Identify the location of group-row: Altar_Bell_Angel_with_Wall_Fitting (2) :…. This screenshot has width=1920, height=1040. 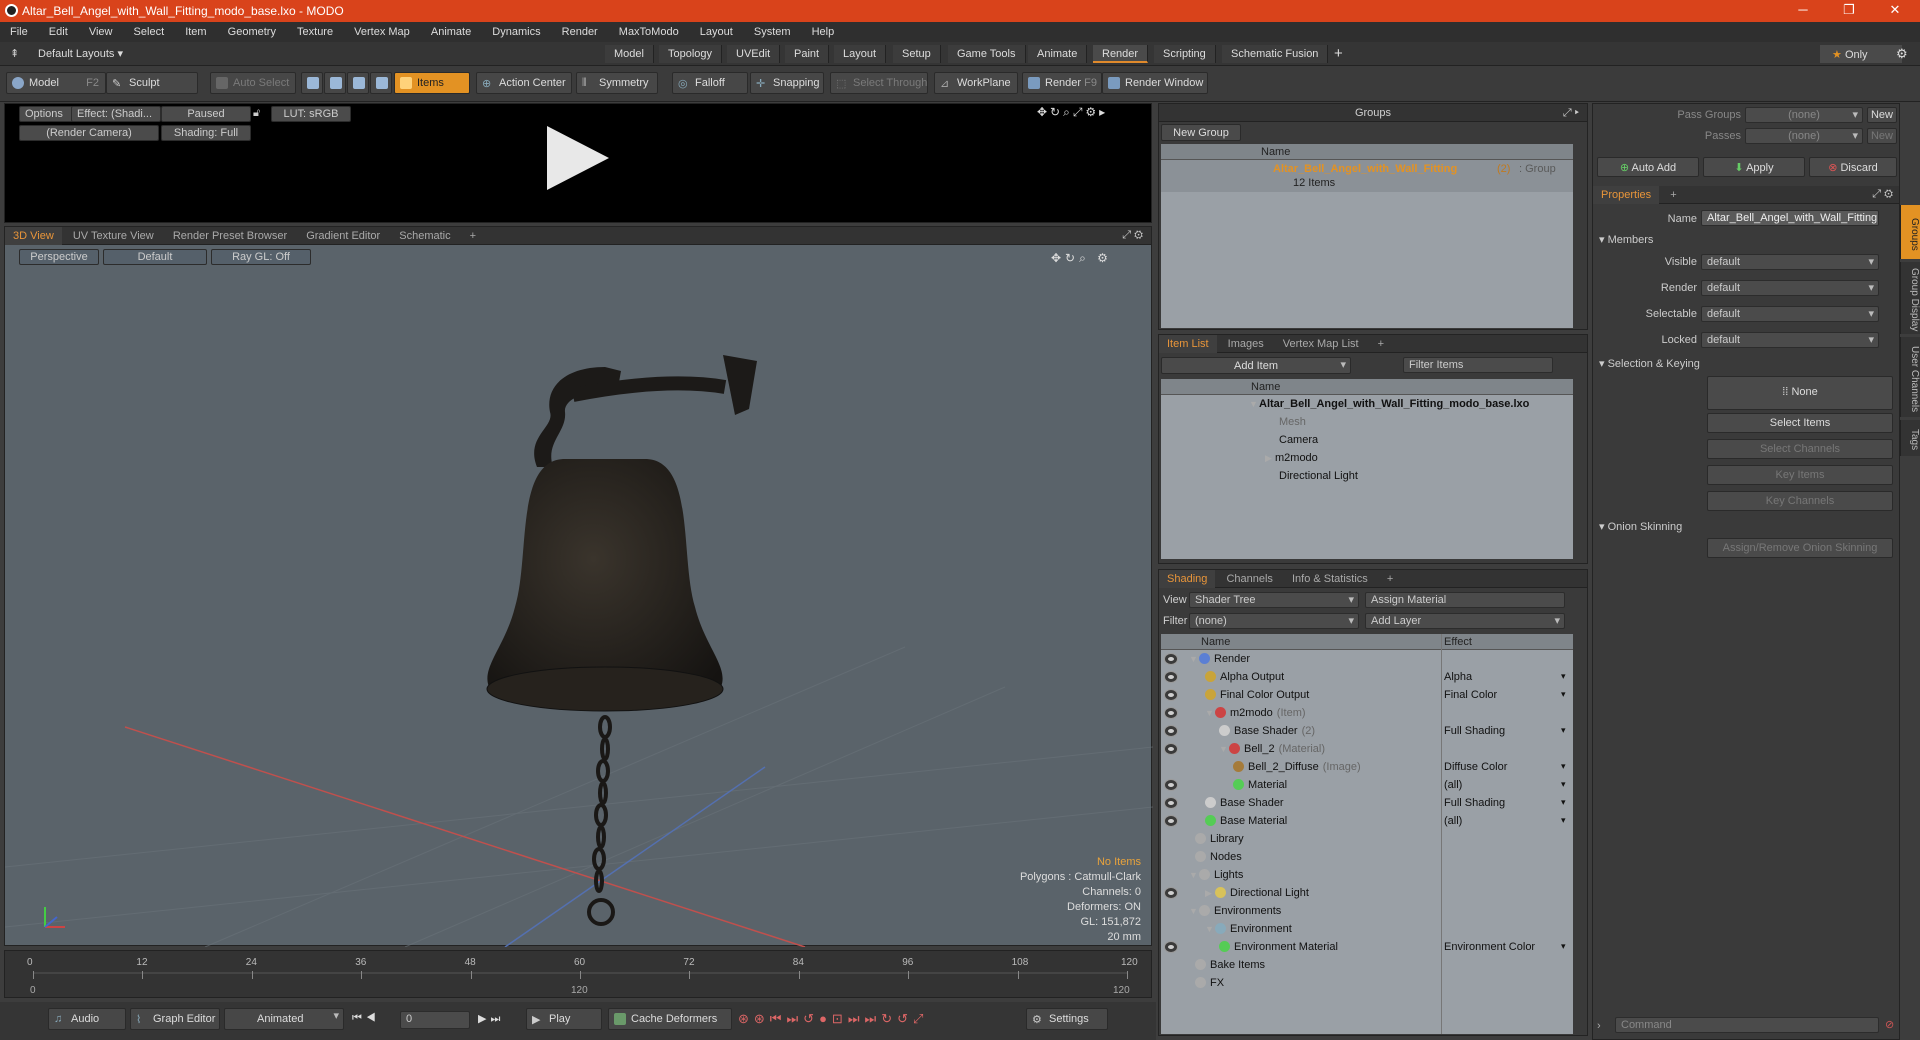
(1367, 176).